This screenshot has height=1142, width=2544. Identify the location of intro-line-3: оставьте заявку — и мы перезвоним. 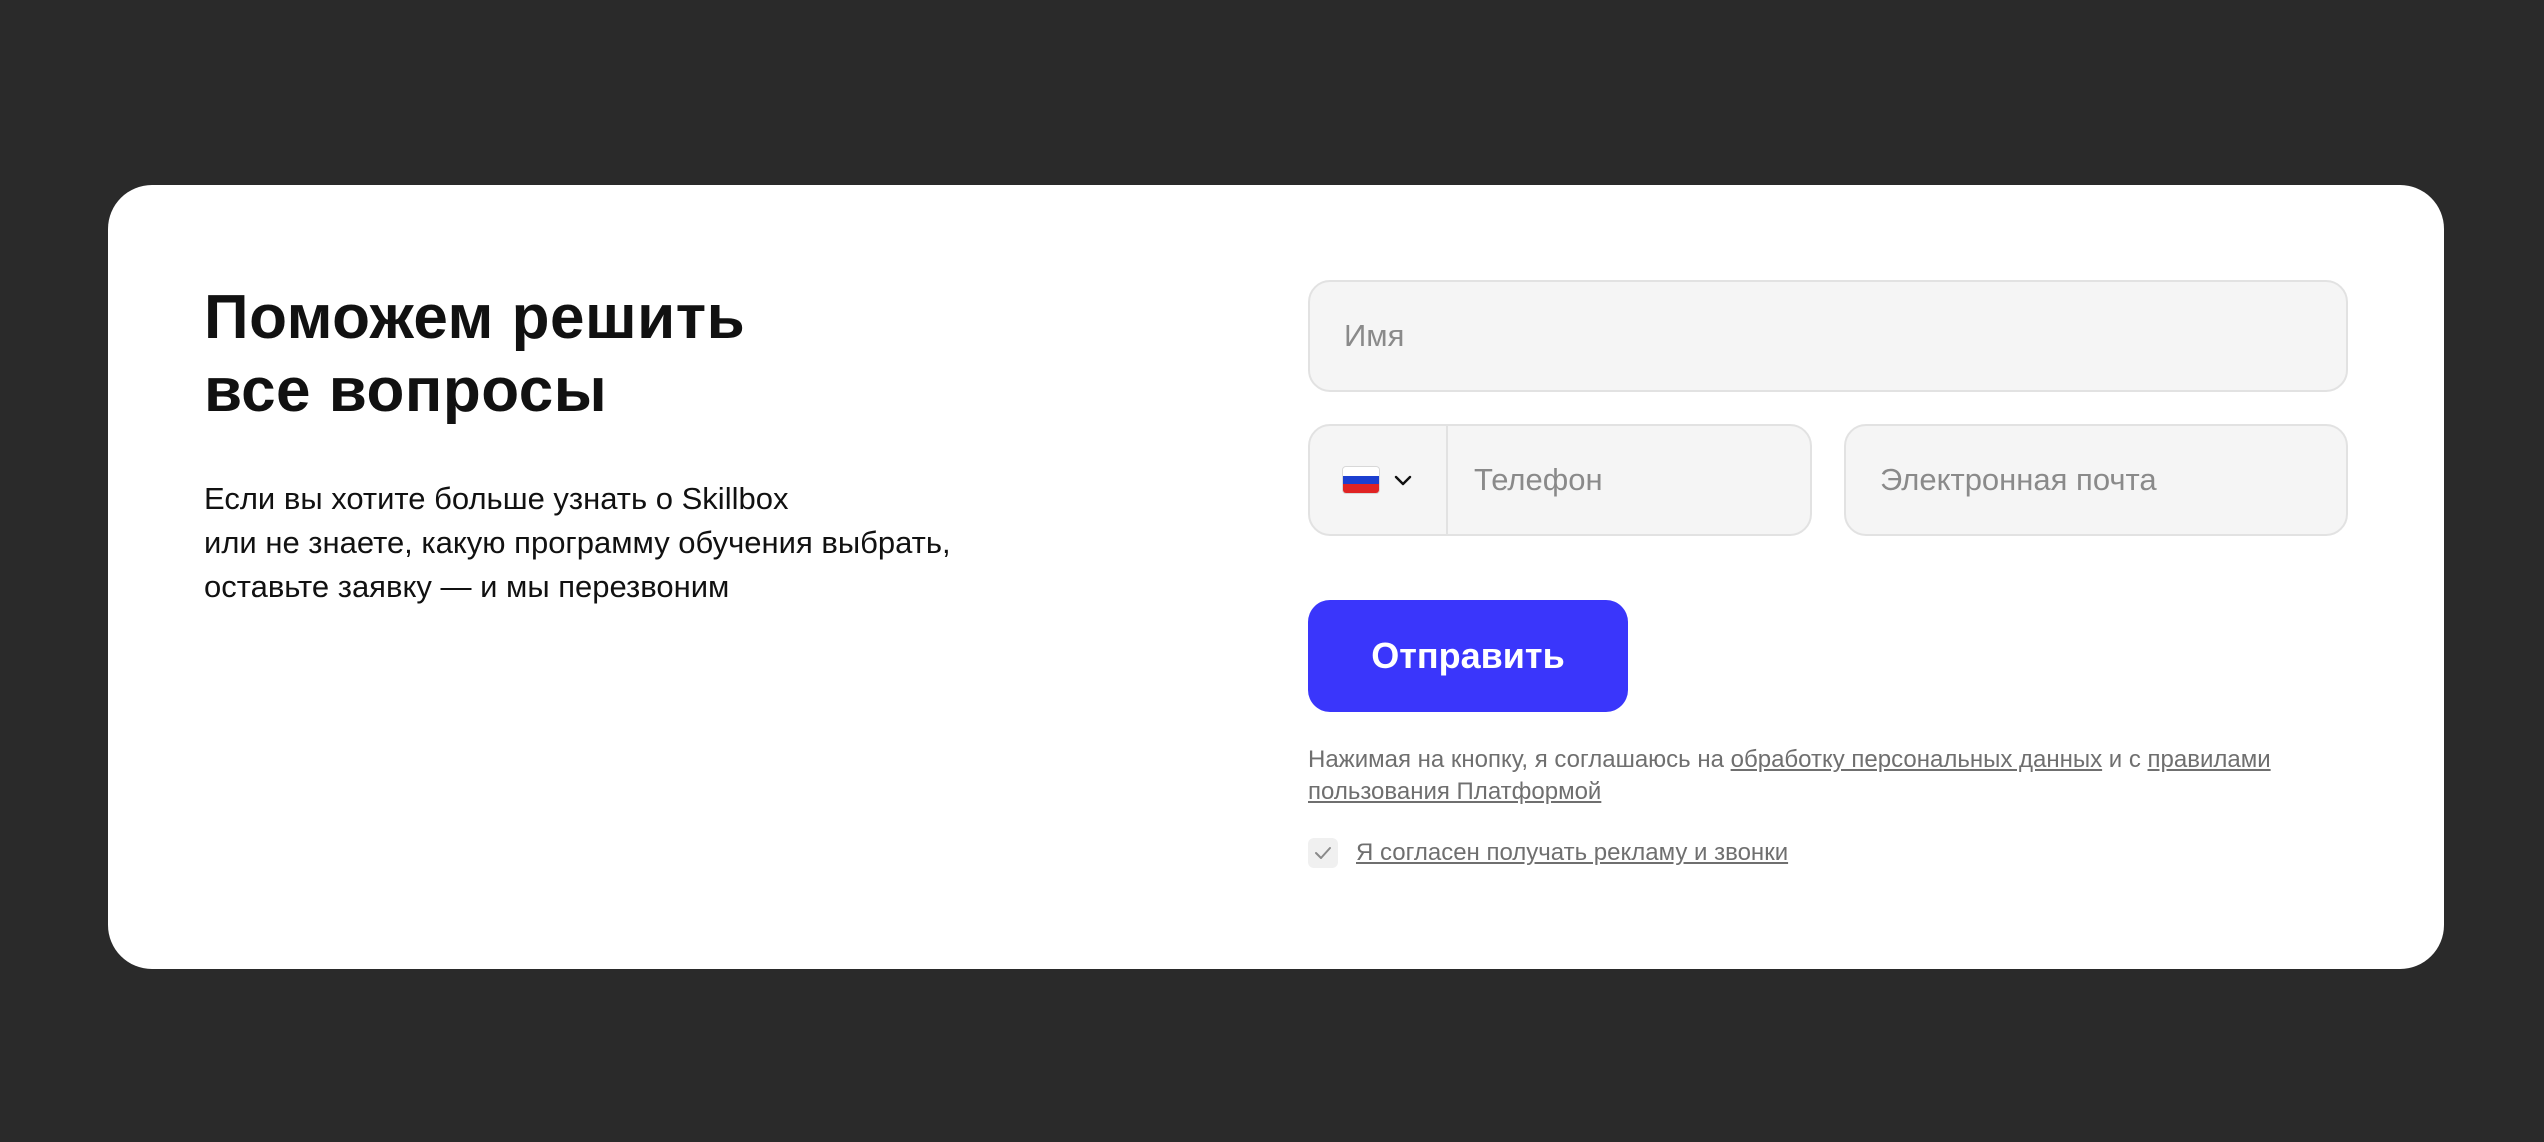
(467, 586).